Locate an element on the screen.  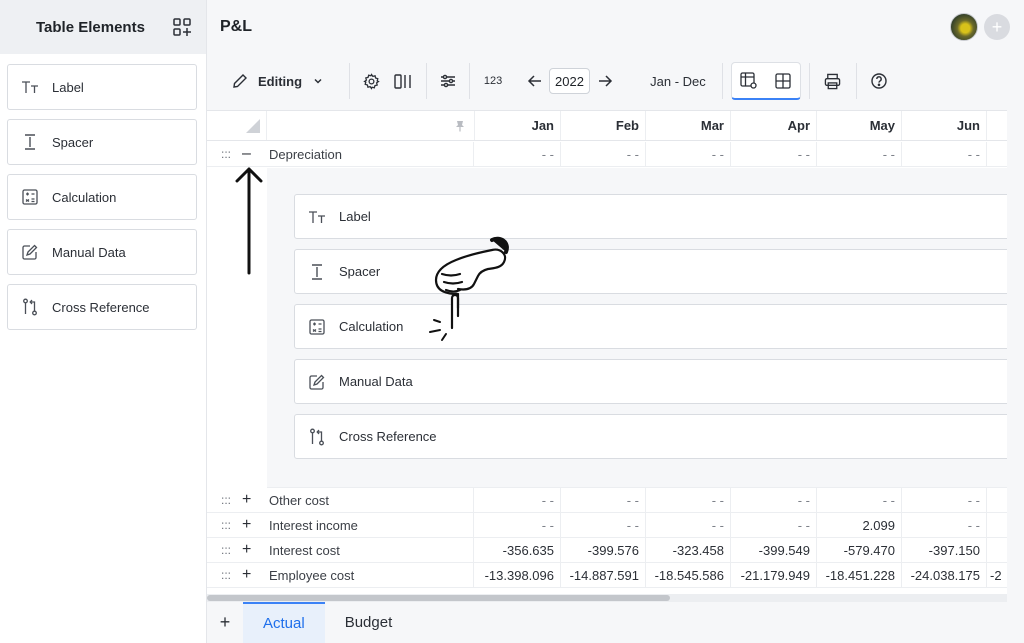
table-settings-icon is located at coordinates (748, 80).